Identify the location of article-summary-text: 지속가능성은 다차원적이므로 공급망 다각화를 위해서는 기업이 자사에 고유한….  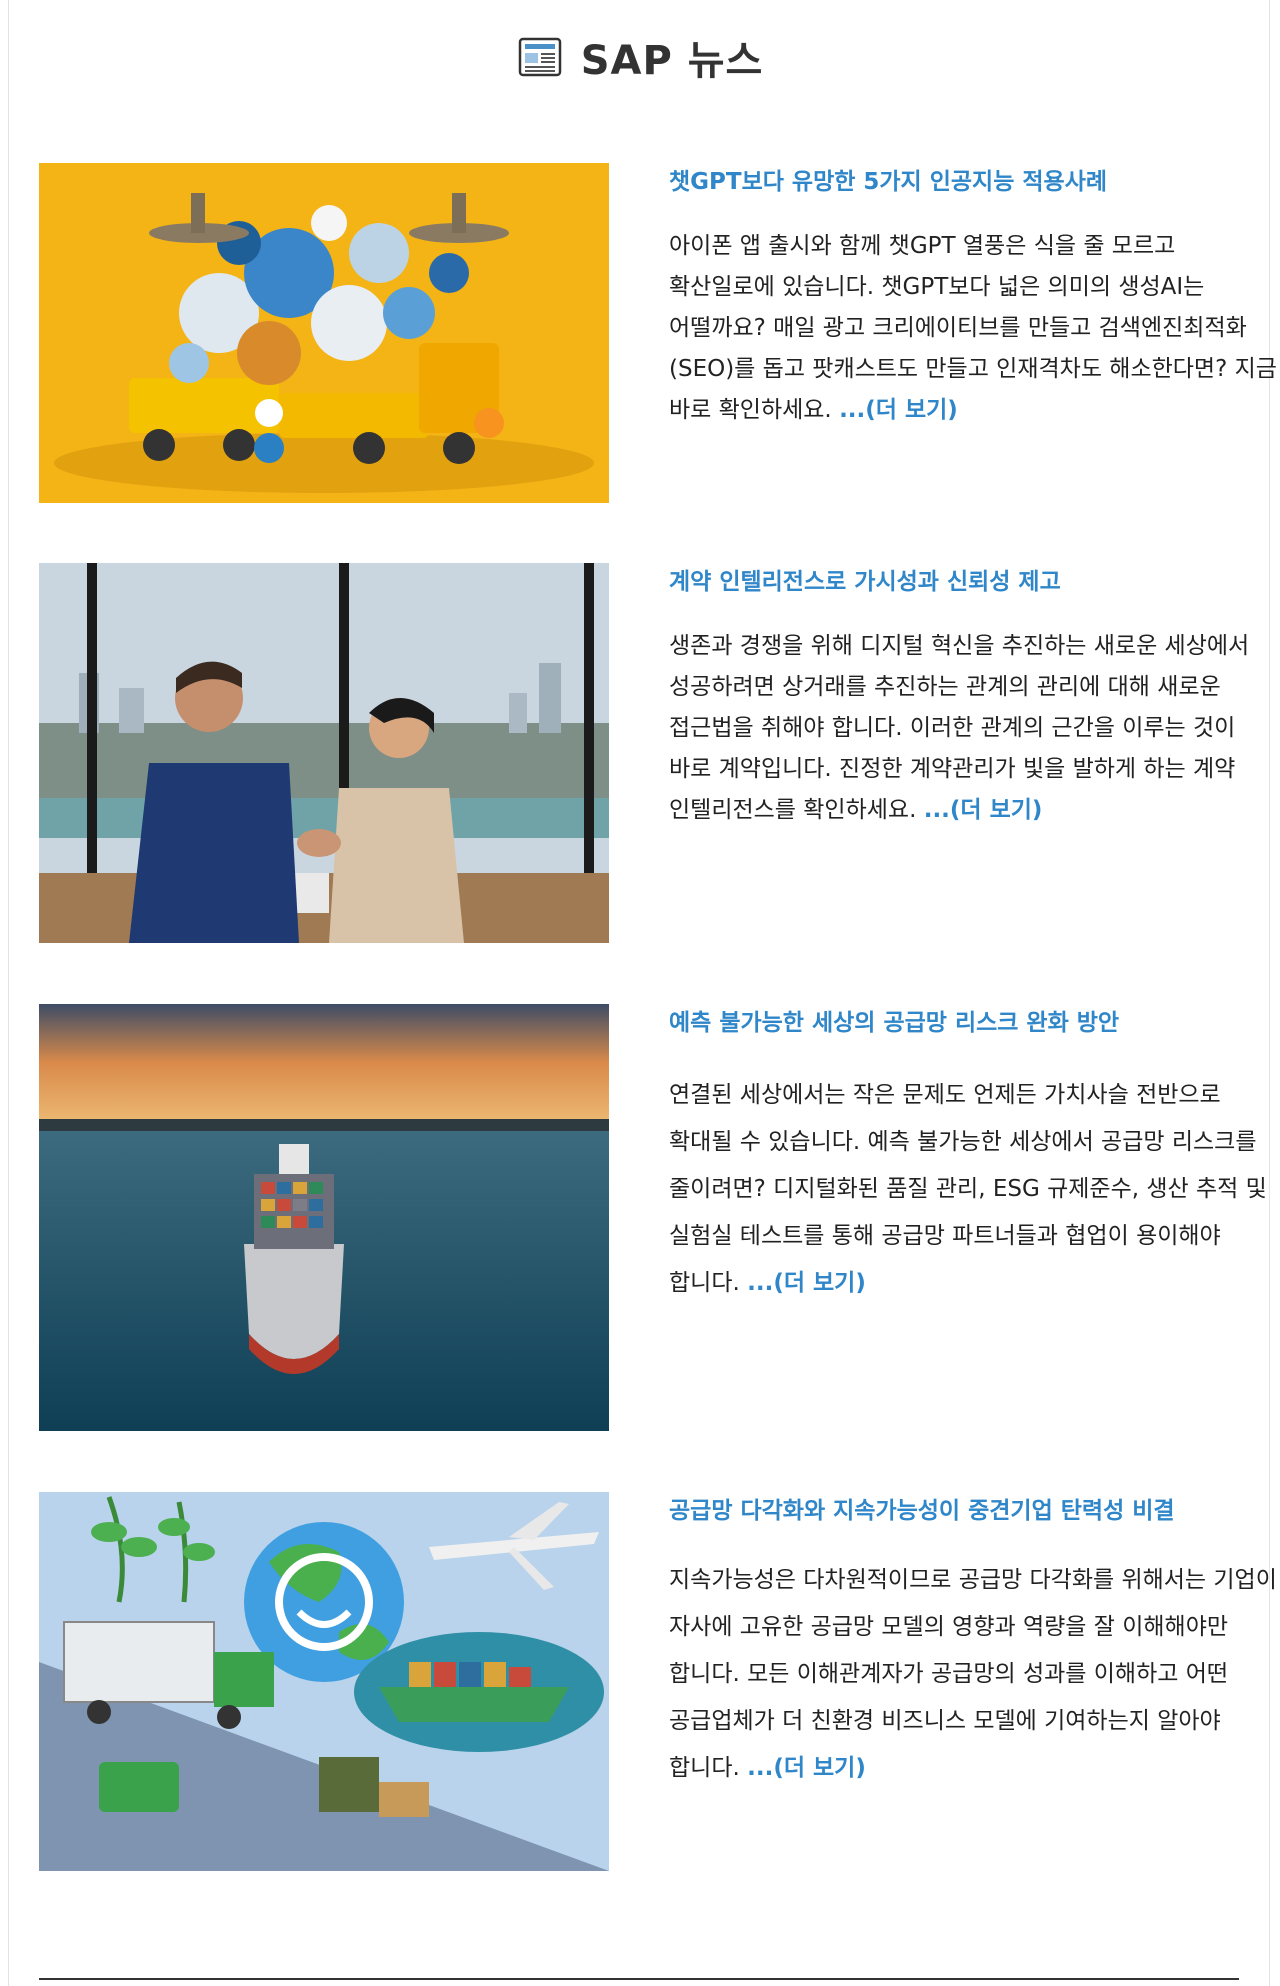
(973, 1674).